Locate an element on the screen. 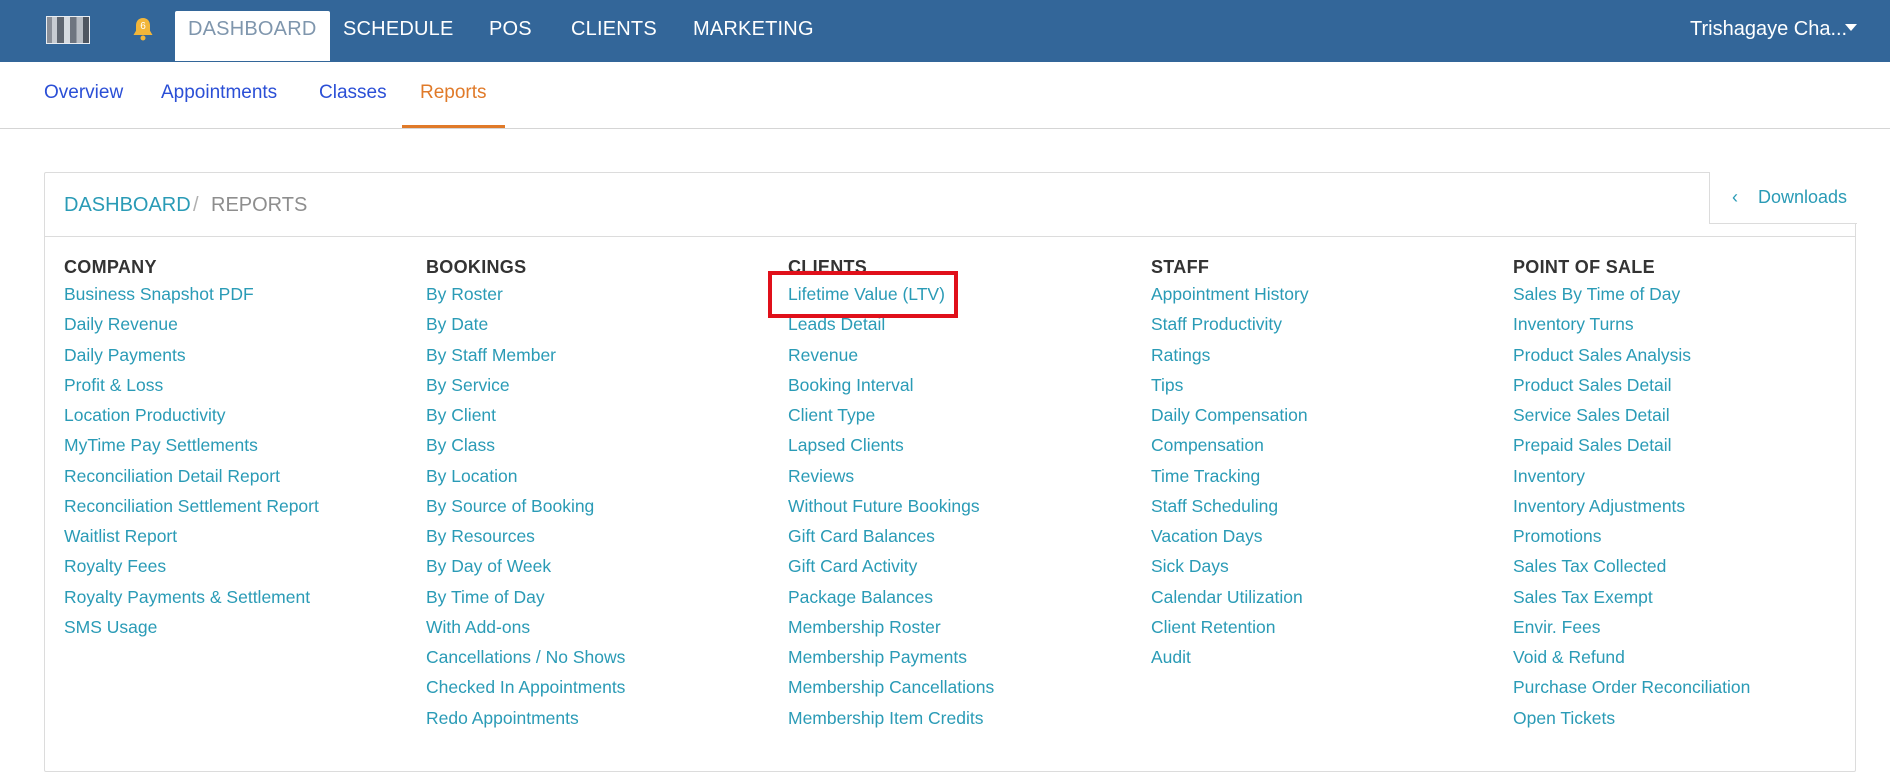  downloads-label: Downloads is located at coordinates (1803, 197).